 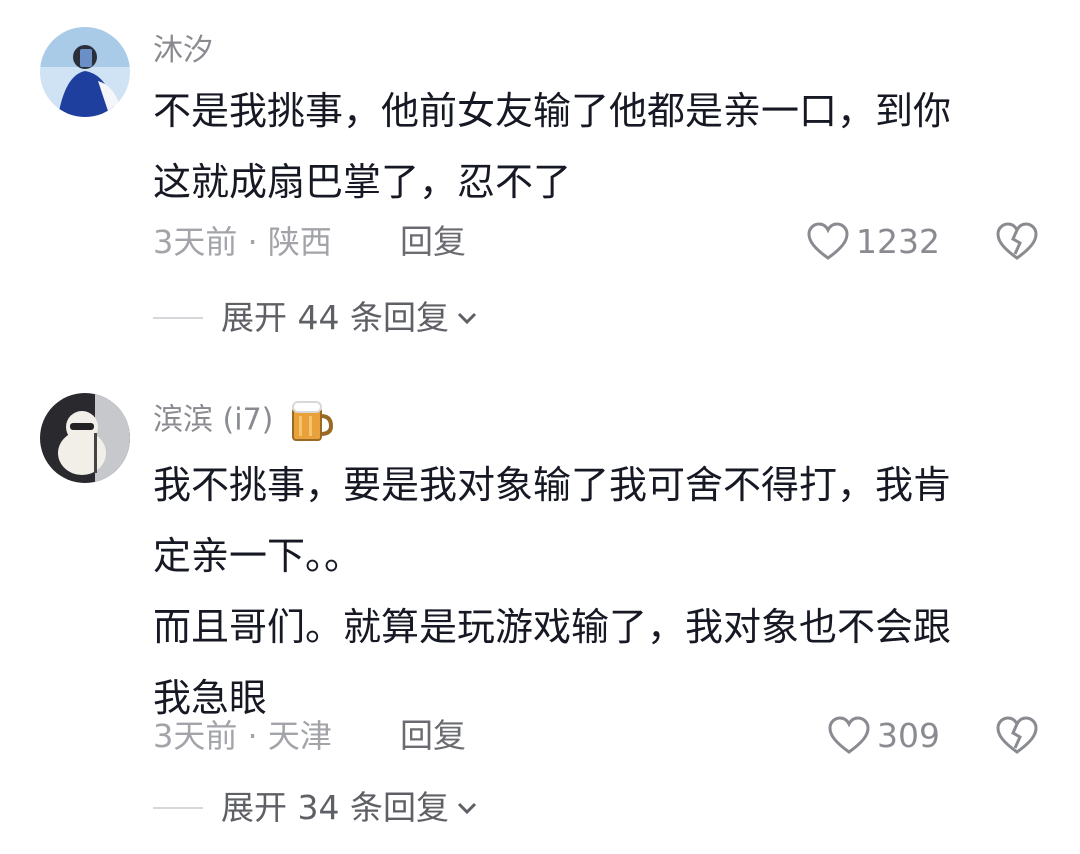 I want to click on like-button: 309, so click(x=883, y=736).